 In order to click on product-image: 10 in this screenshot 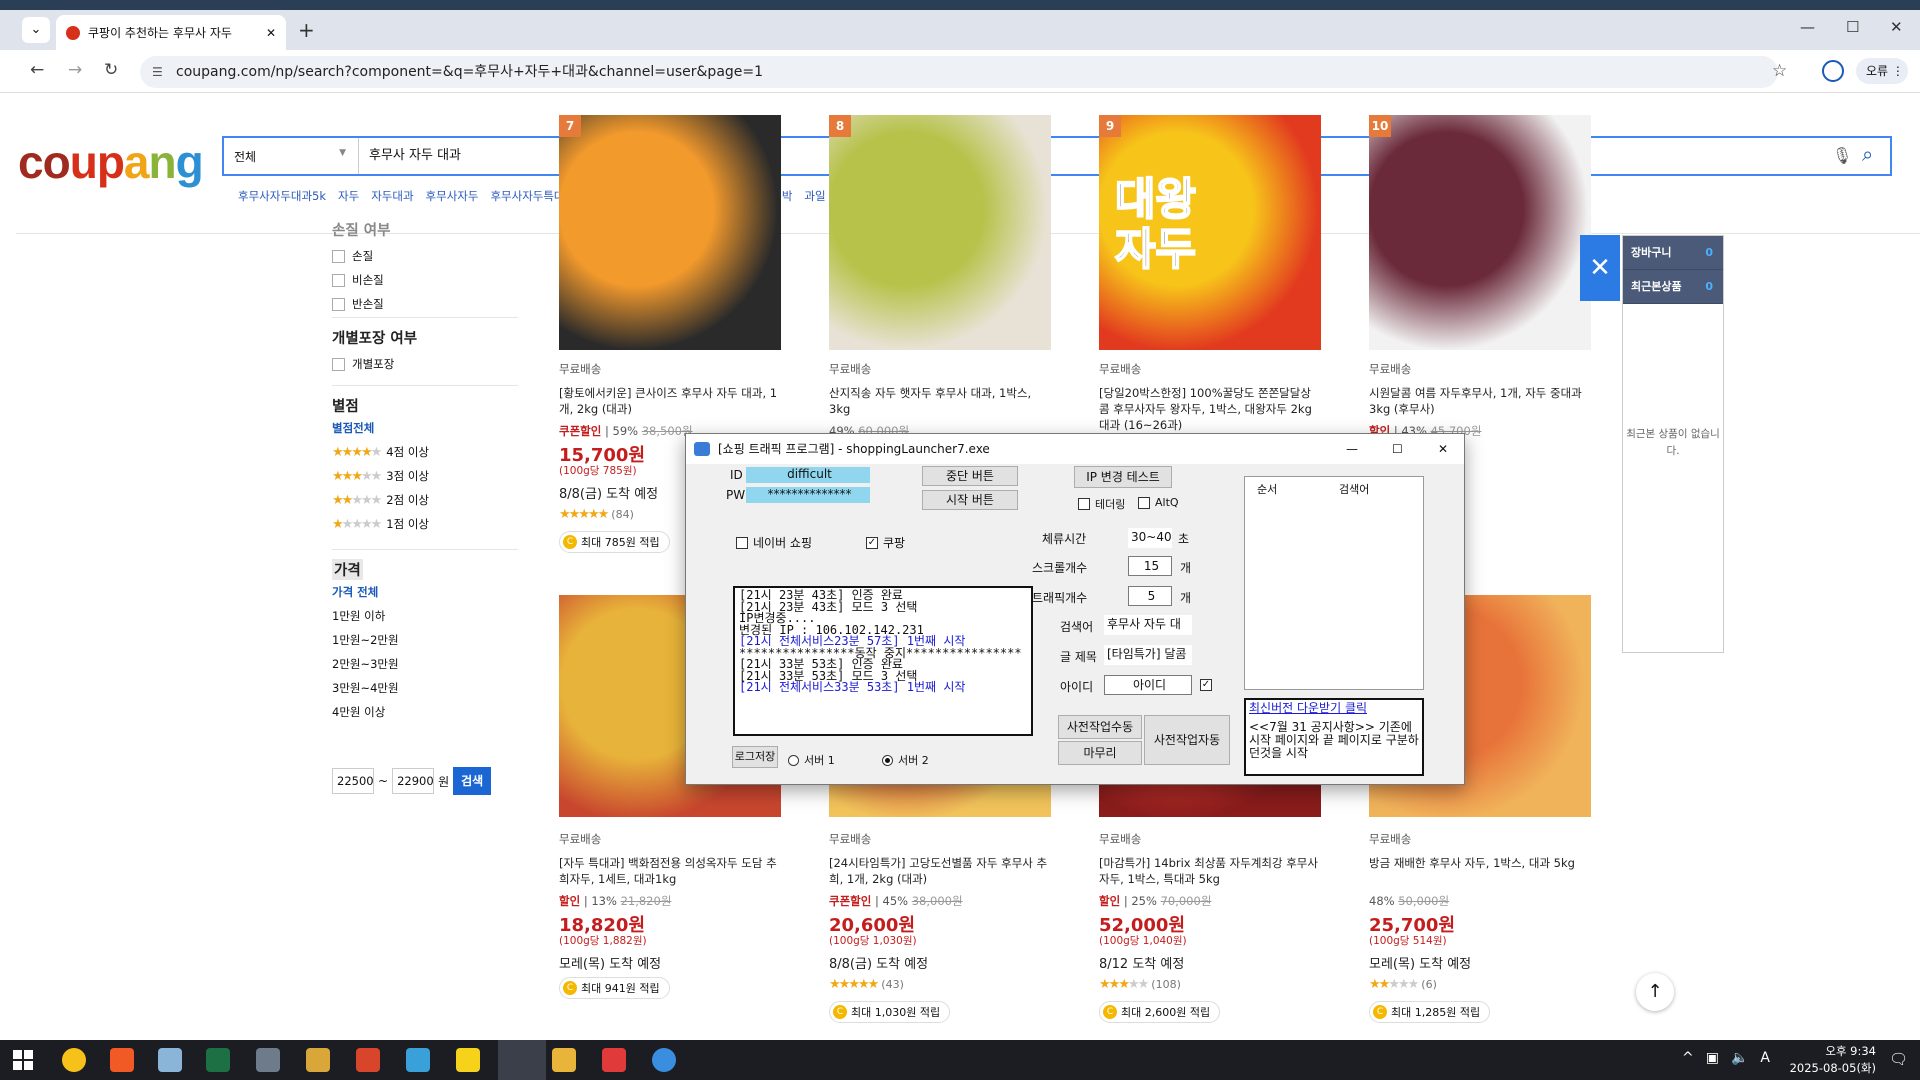, I will do `click(1480, 232)`.